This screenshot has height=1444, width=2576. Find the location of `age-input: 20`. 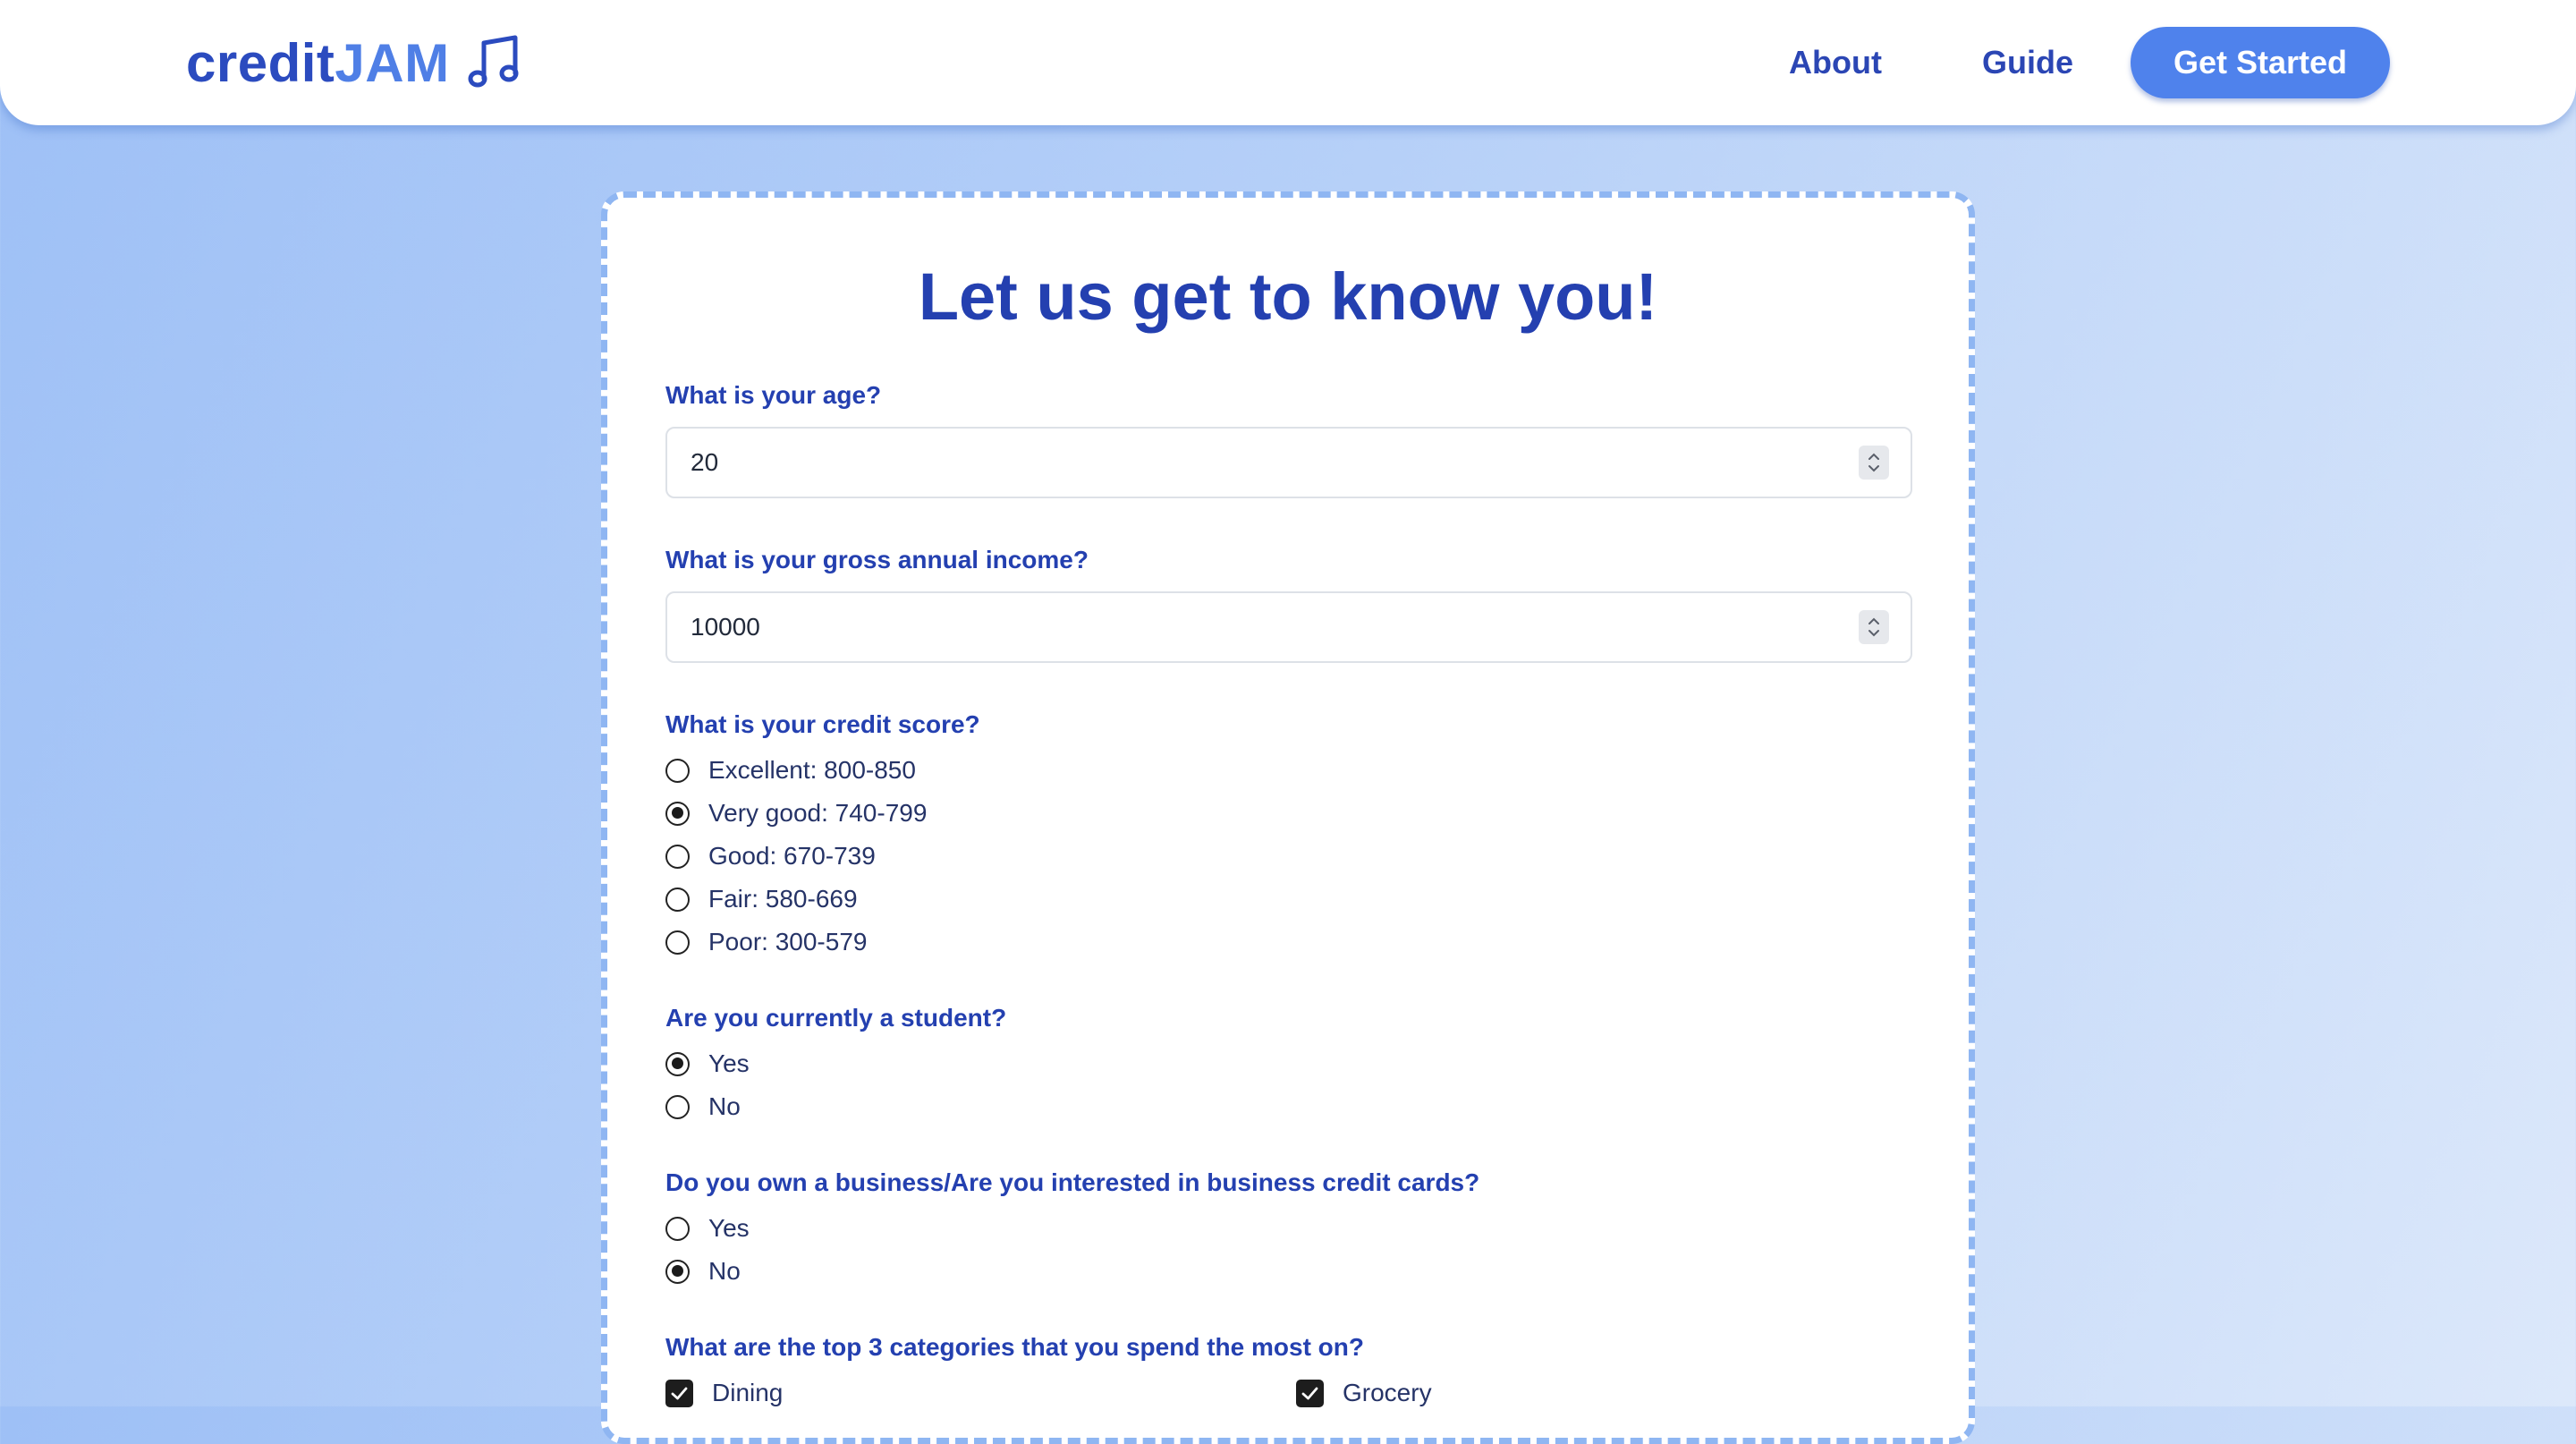

age-input: 20 is located at coordinates (1288, 462).